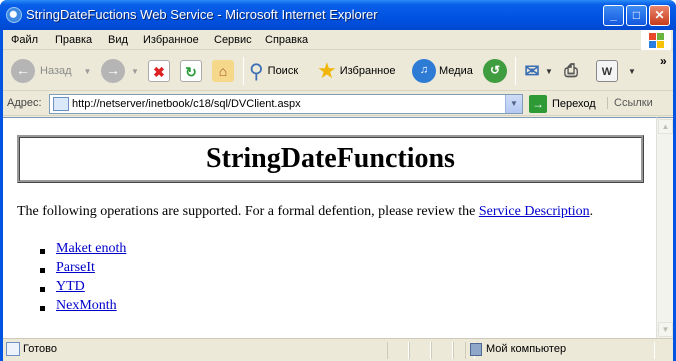  I want to click on menu-tools: Сервис, so click(233, 40).